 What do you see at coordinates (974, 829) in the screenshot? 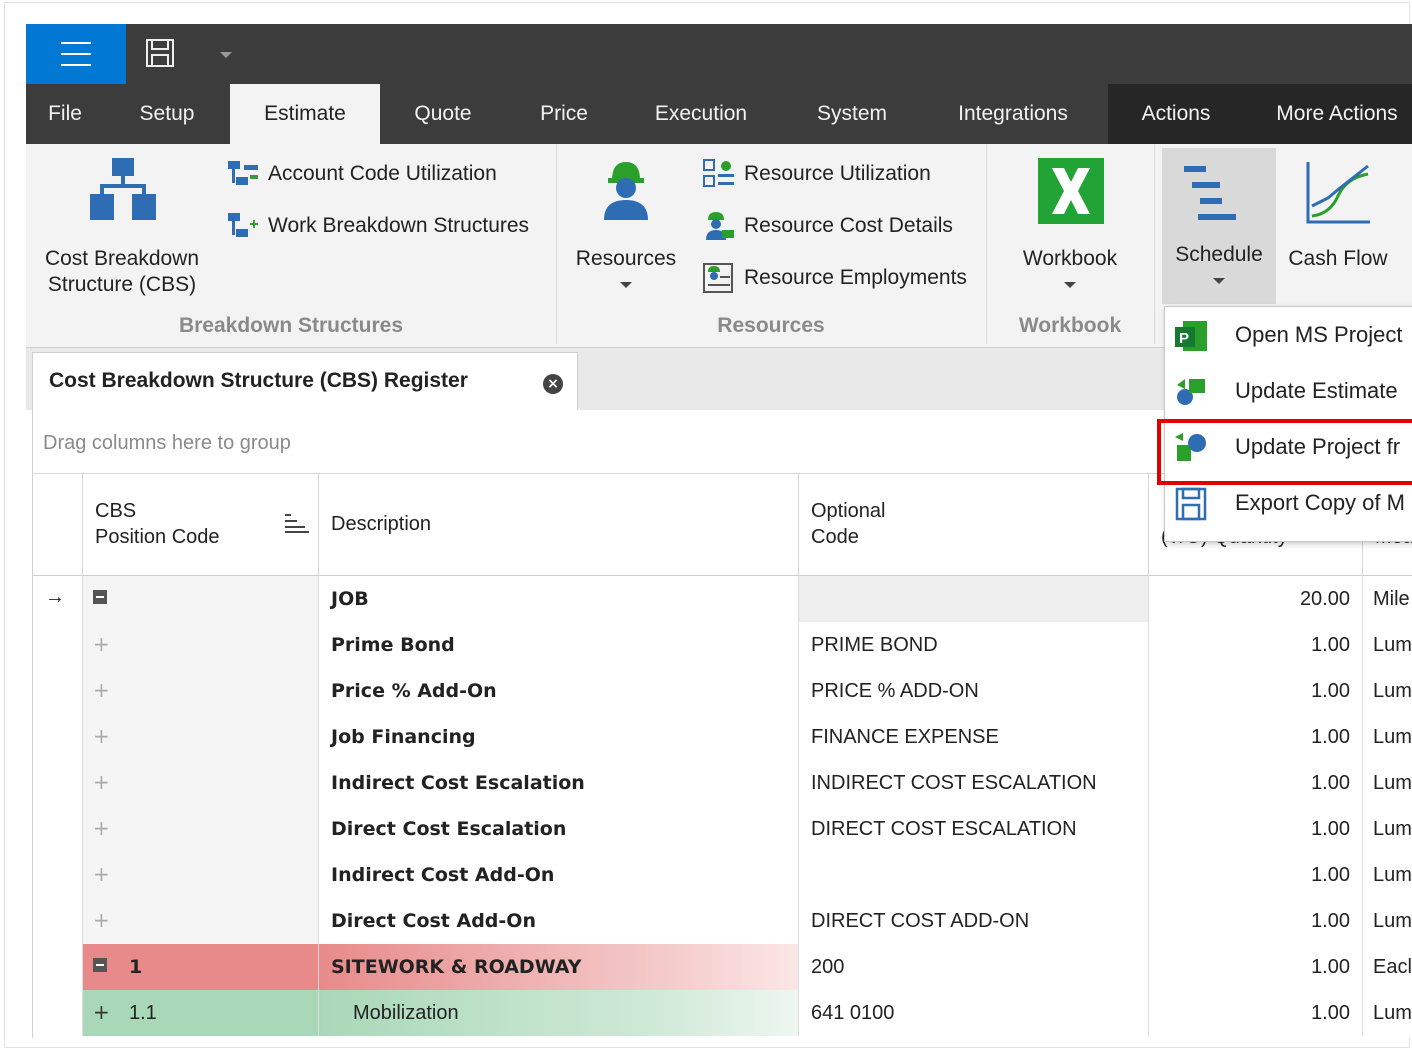
I see `optional-code-cell: DIRECT COST ESCALATION` at bounding box center [974, 829].